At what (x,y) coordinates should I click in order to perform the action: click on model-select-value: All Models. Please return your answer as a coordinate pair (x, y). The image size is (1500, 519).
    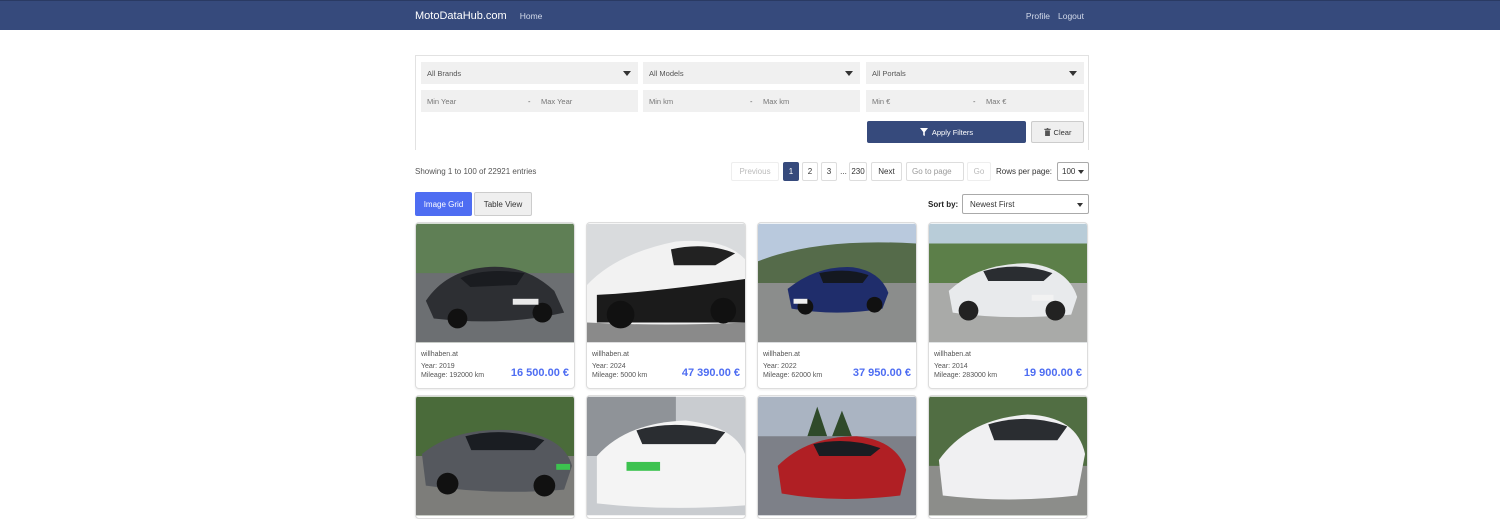
    Looking at the image, I should click on (666, 73).